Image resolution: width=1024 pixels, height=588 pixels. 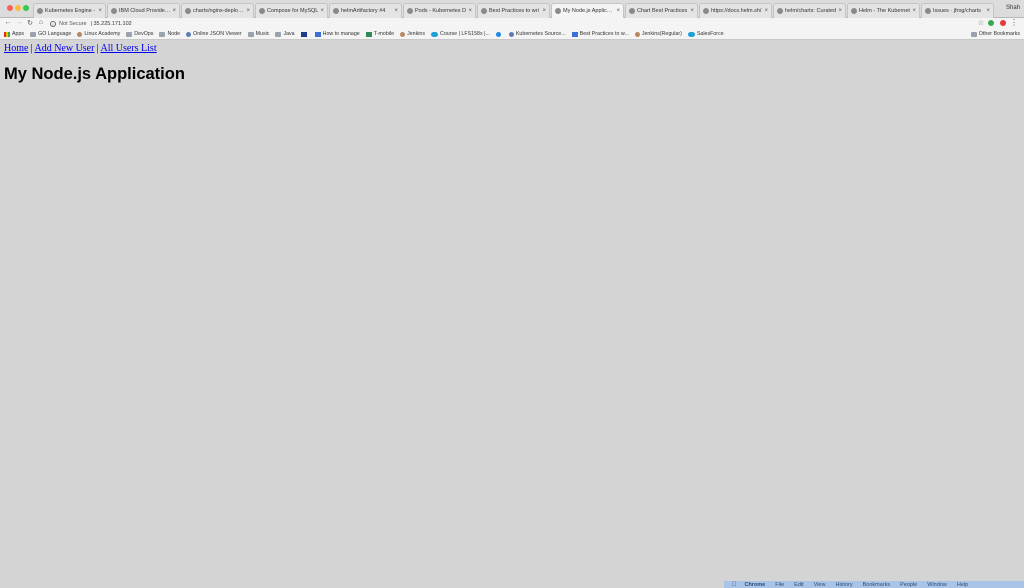 I want to click on other-bookmarks: Other Bookmarks, so click(x=995, y=34).